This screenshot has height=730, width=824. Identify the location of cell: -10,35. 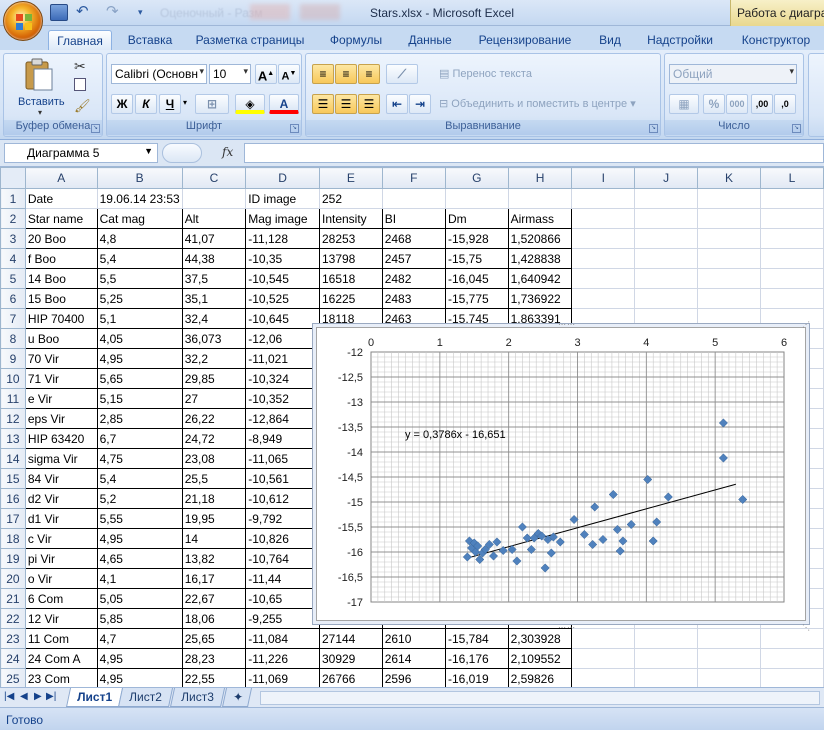
(282, 258).